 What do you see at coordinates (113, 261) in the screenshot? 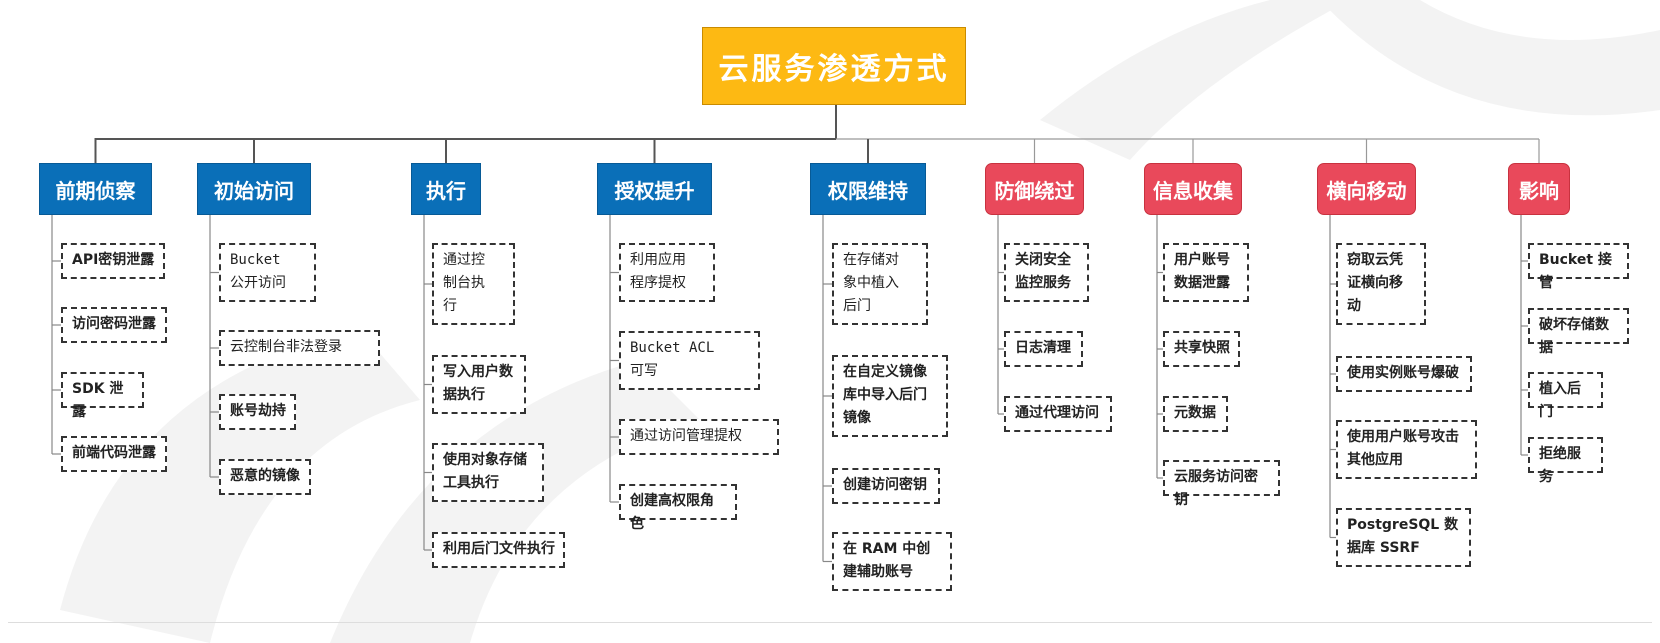
I see `leaf-node: API密钥泄露` at bounding box center [113, 261].